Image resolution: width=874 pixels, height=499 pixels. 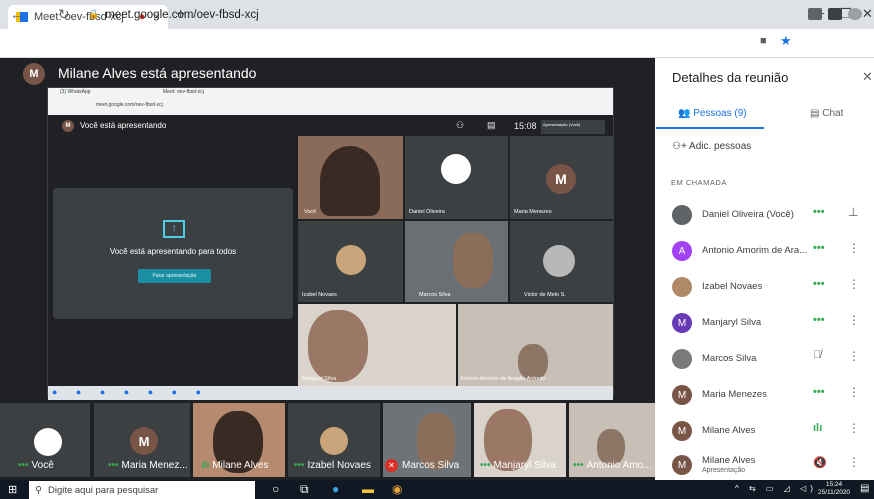 I want to click on tile-label: Izabel Novaes, so click(x=319, y=295).